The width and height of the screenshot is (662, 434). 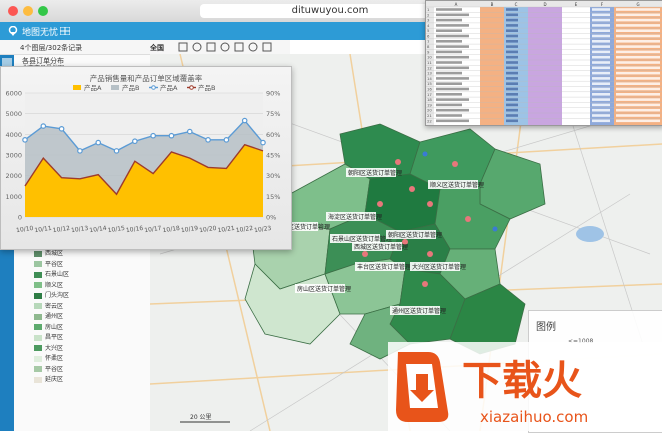 What do you see at coordinates (65, 31) in the screenshot?
I see `grid-icon` at bounding box center [65, 31].